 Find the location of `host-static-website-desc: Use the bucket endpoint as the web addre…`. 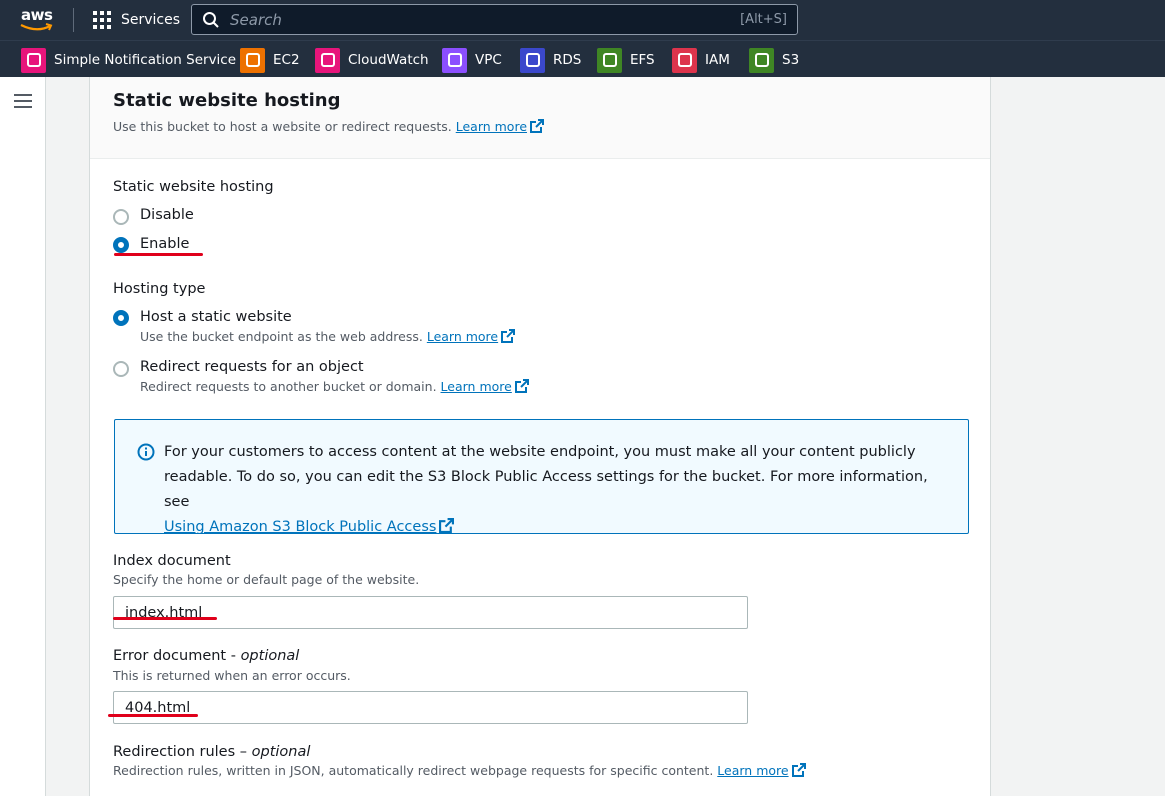

host-static-website-desc: Use the bucket endpoint as the web addre… is located at coordinates (328, 336).